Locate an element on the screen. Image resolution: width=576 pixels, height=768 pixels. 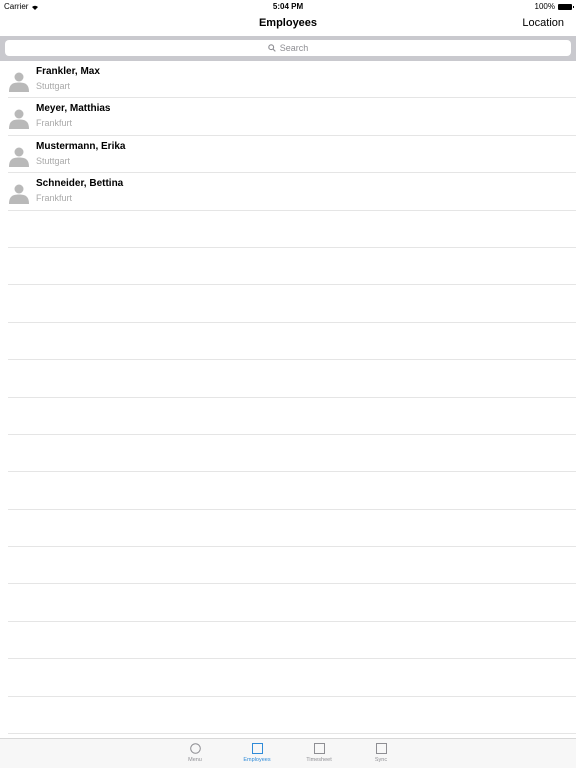
search-bar: Search is located at coordinates (288, 48).